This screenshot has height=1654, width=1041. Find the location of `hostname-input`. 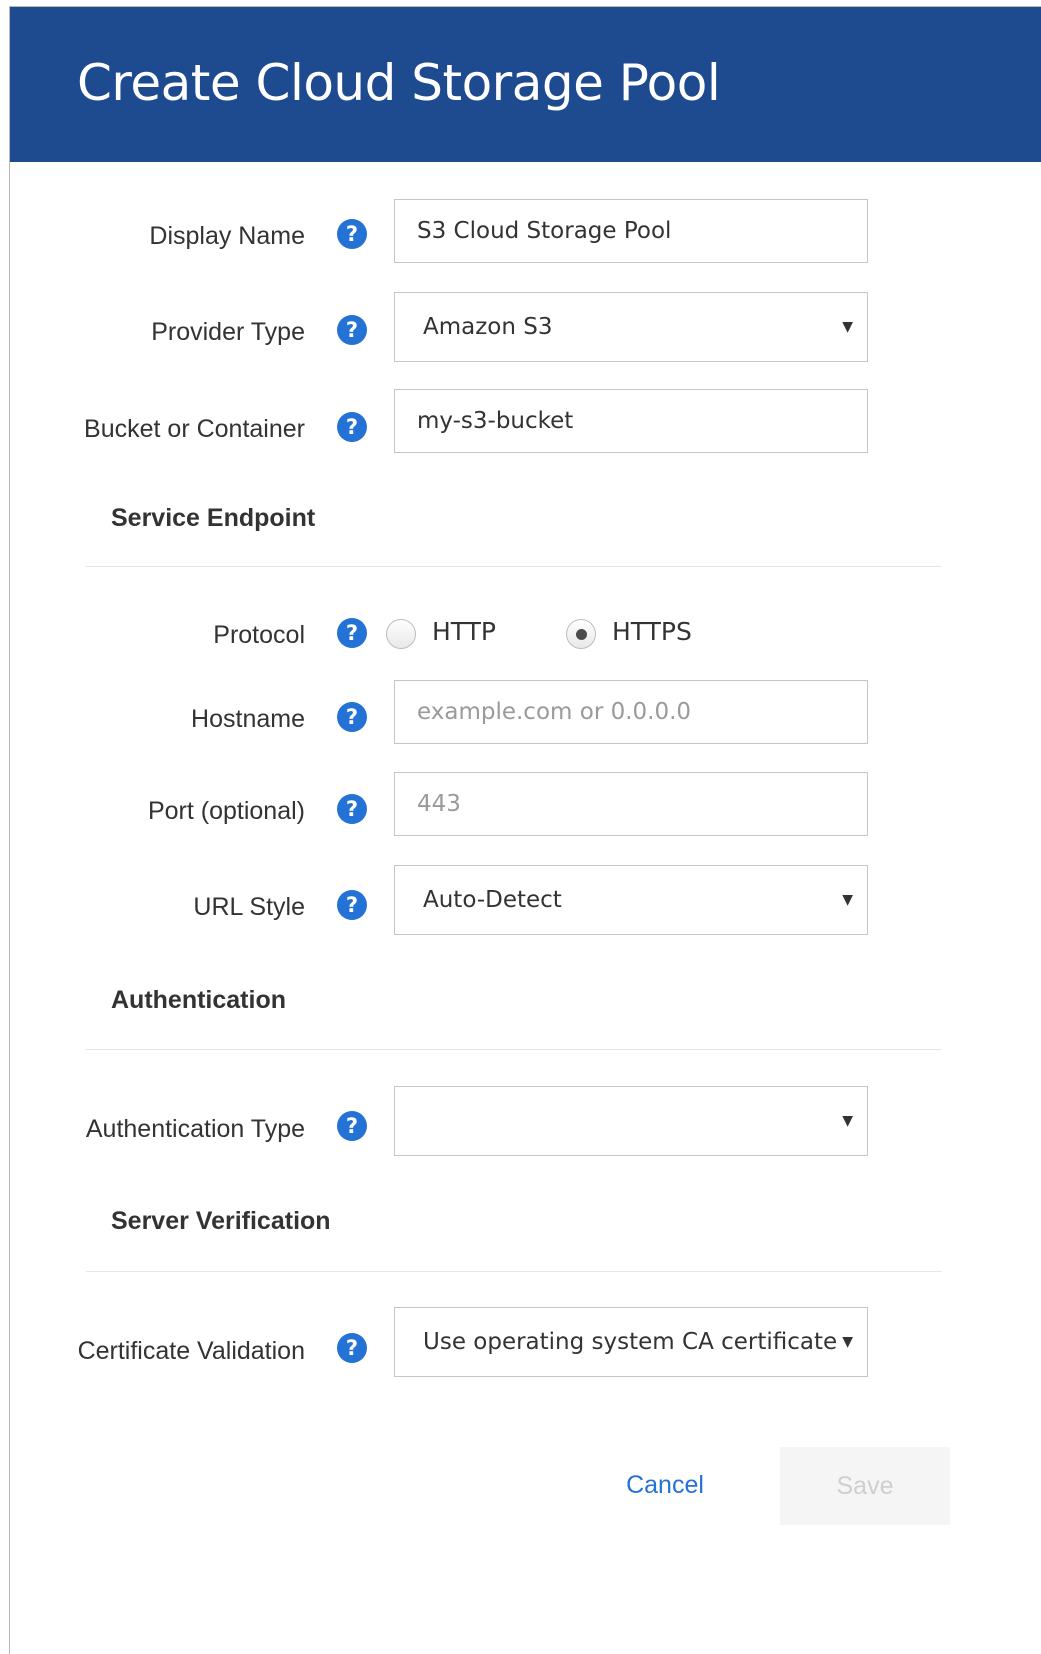

hostname-input is located at coordinates (631, 712).